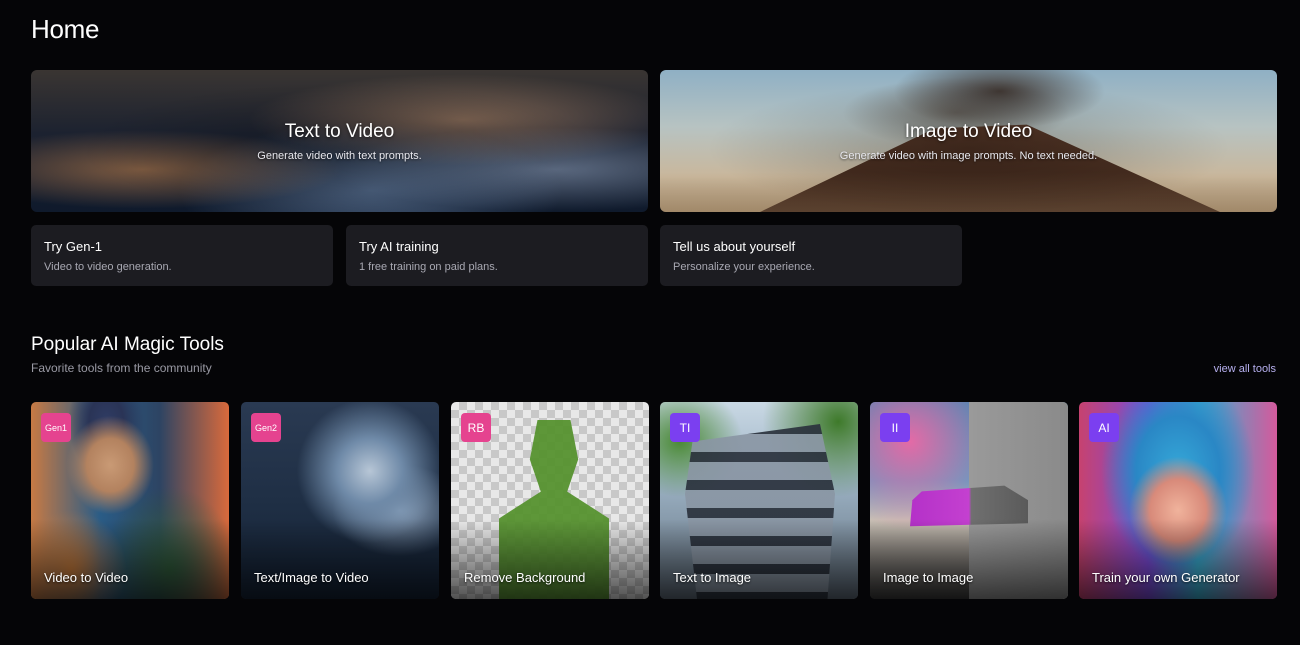 This screenshot has height=645, width=1300. I want to click on hero-subtitle: Generate video with text prompts., so click(339, 156).